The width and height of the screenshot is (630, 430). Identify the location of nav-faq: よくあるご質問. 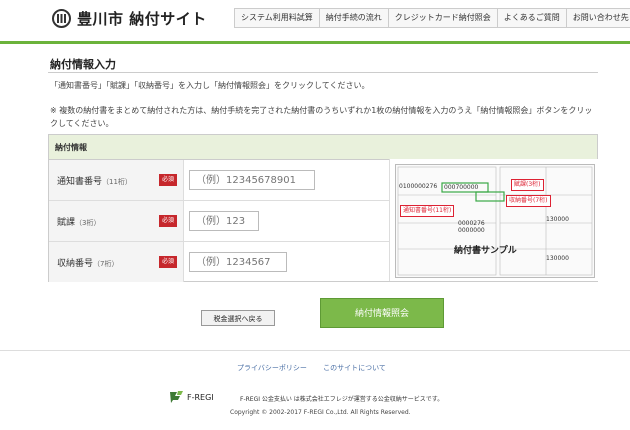
(532, 18).